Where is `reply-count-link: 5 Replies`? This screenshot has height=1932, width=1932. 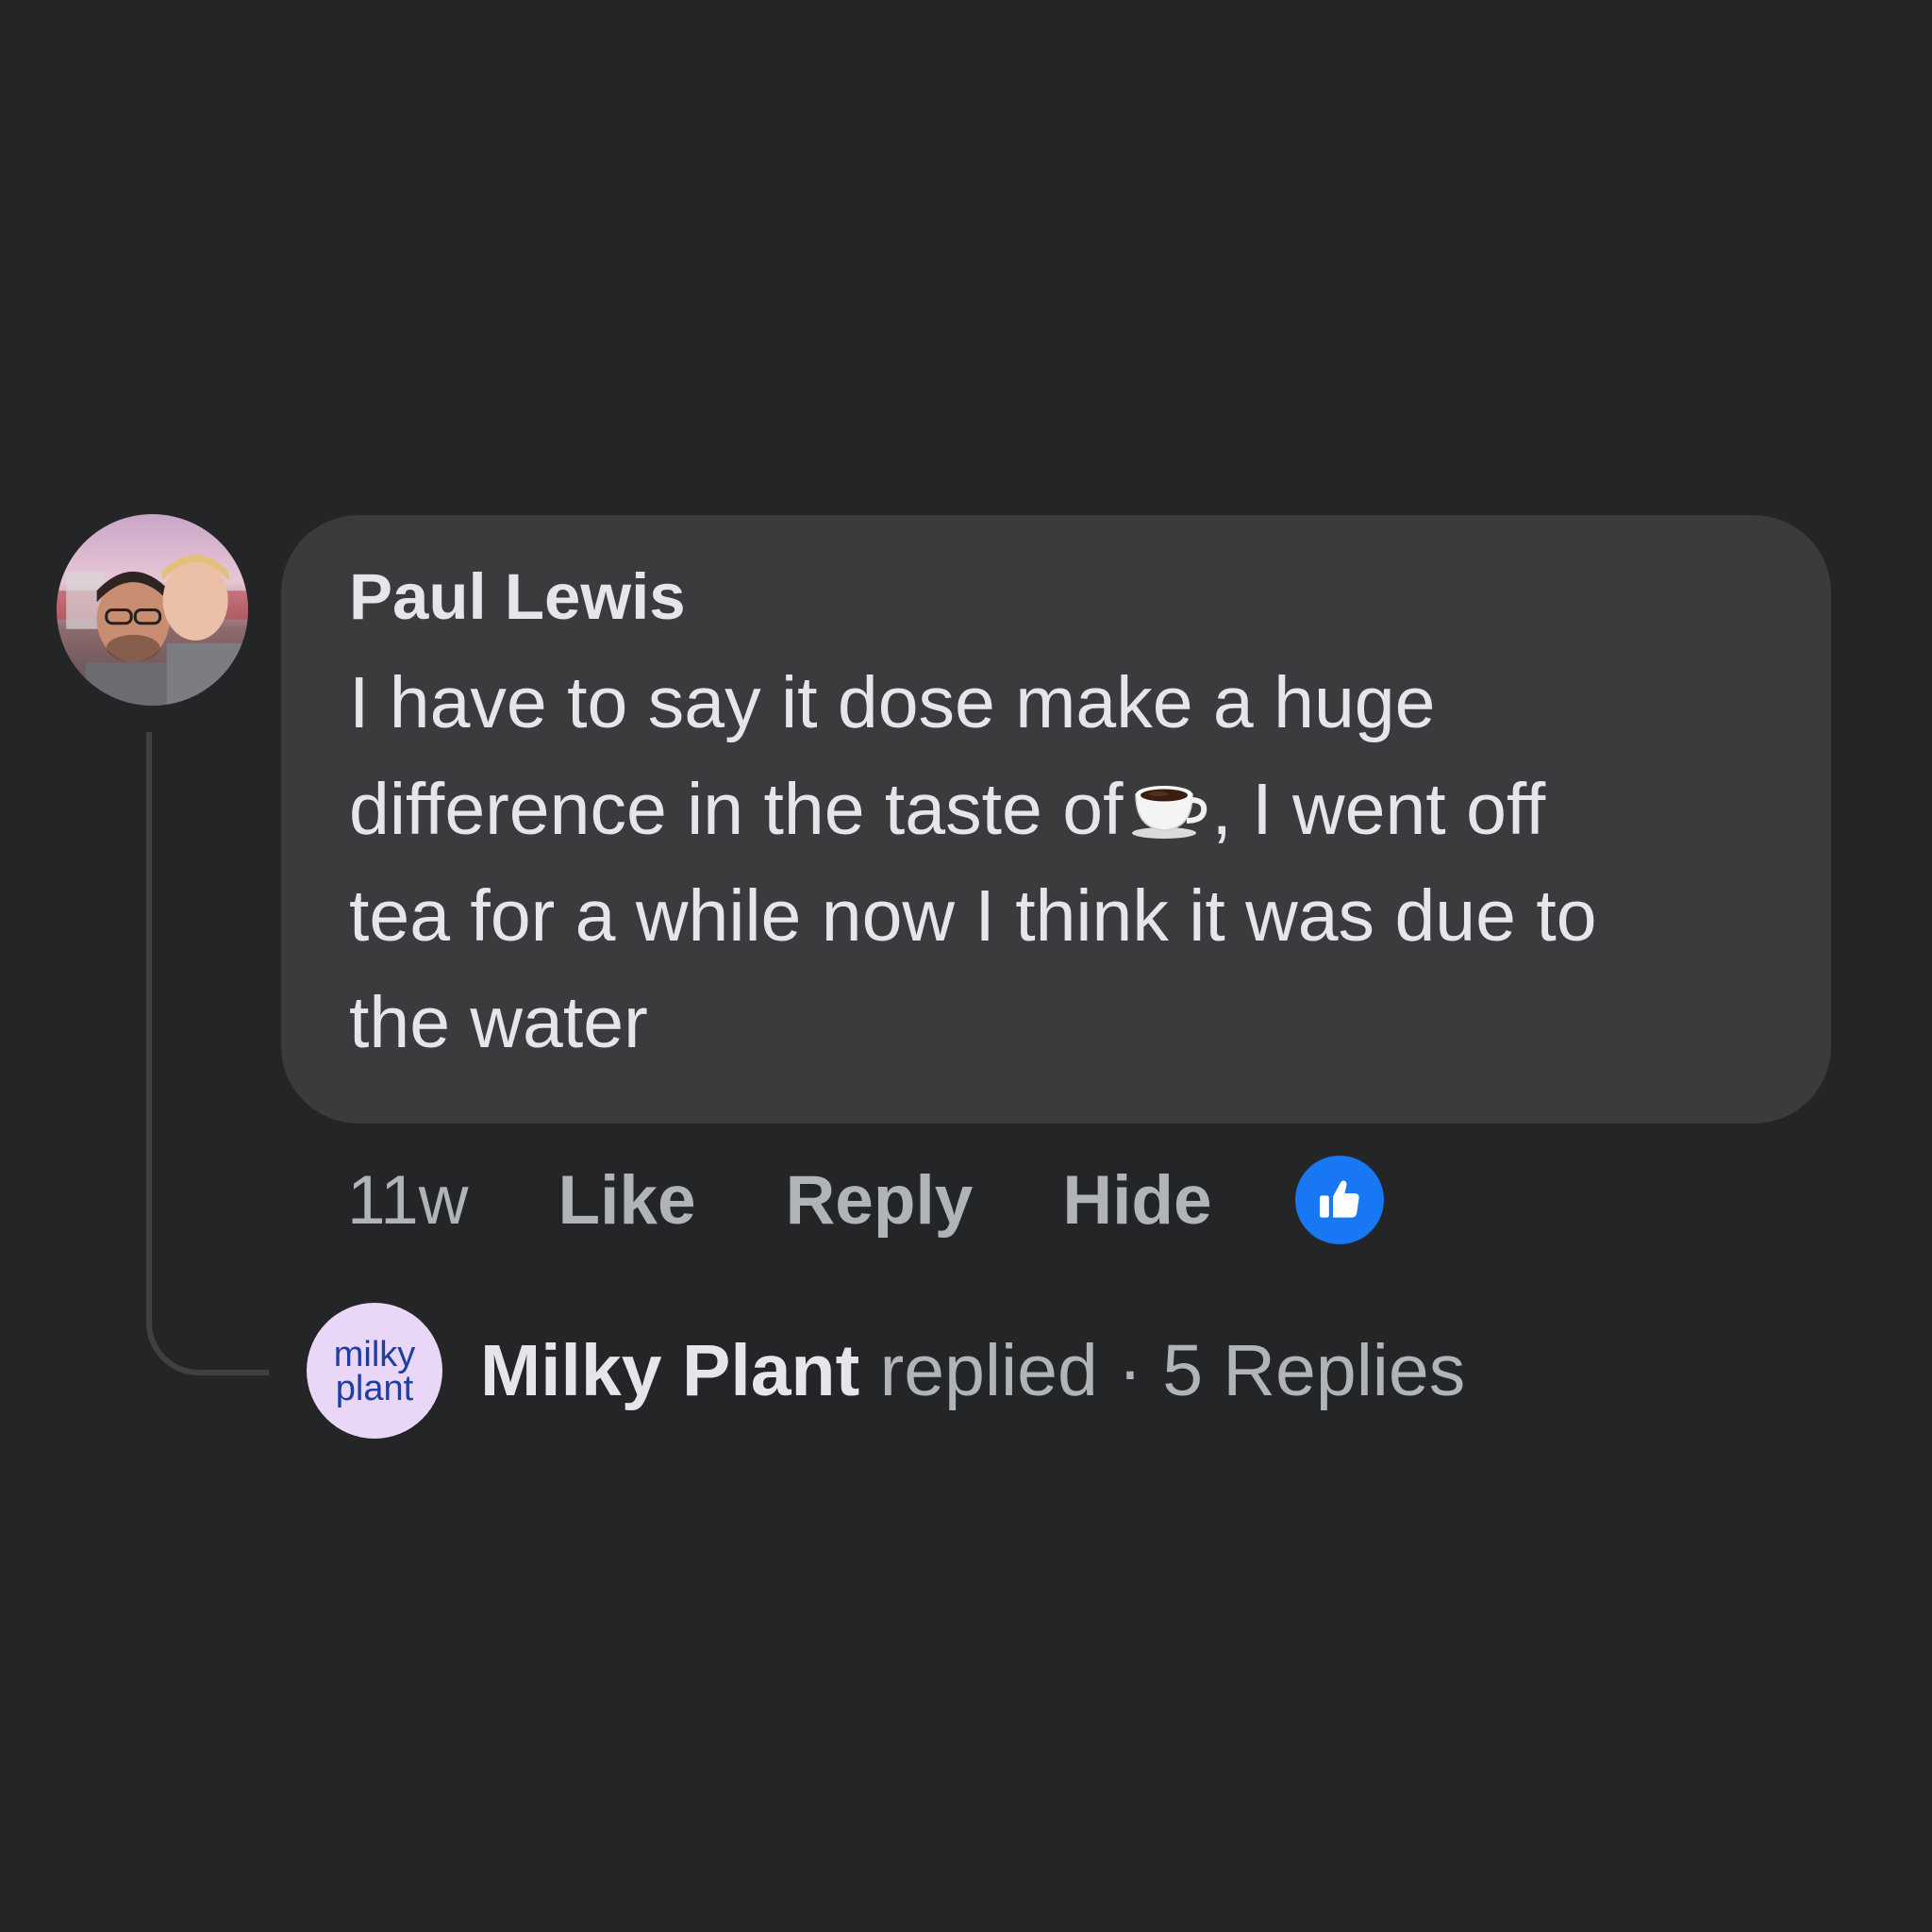
reply-count-link: 5 Replies is located at coordinates (1314, 1370).